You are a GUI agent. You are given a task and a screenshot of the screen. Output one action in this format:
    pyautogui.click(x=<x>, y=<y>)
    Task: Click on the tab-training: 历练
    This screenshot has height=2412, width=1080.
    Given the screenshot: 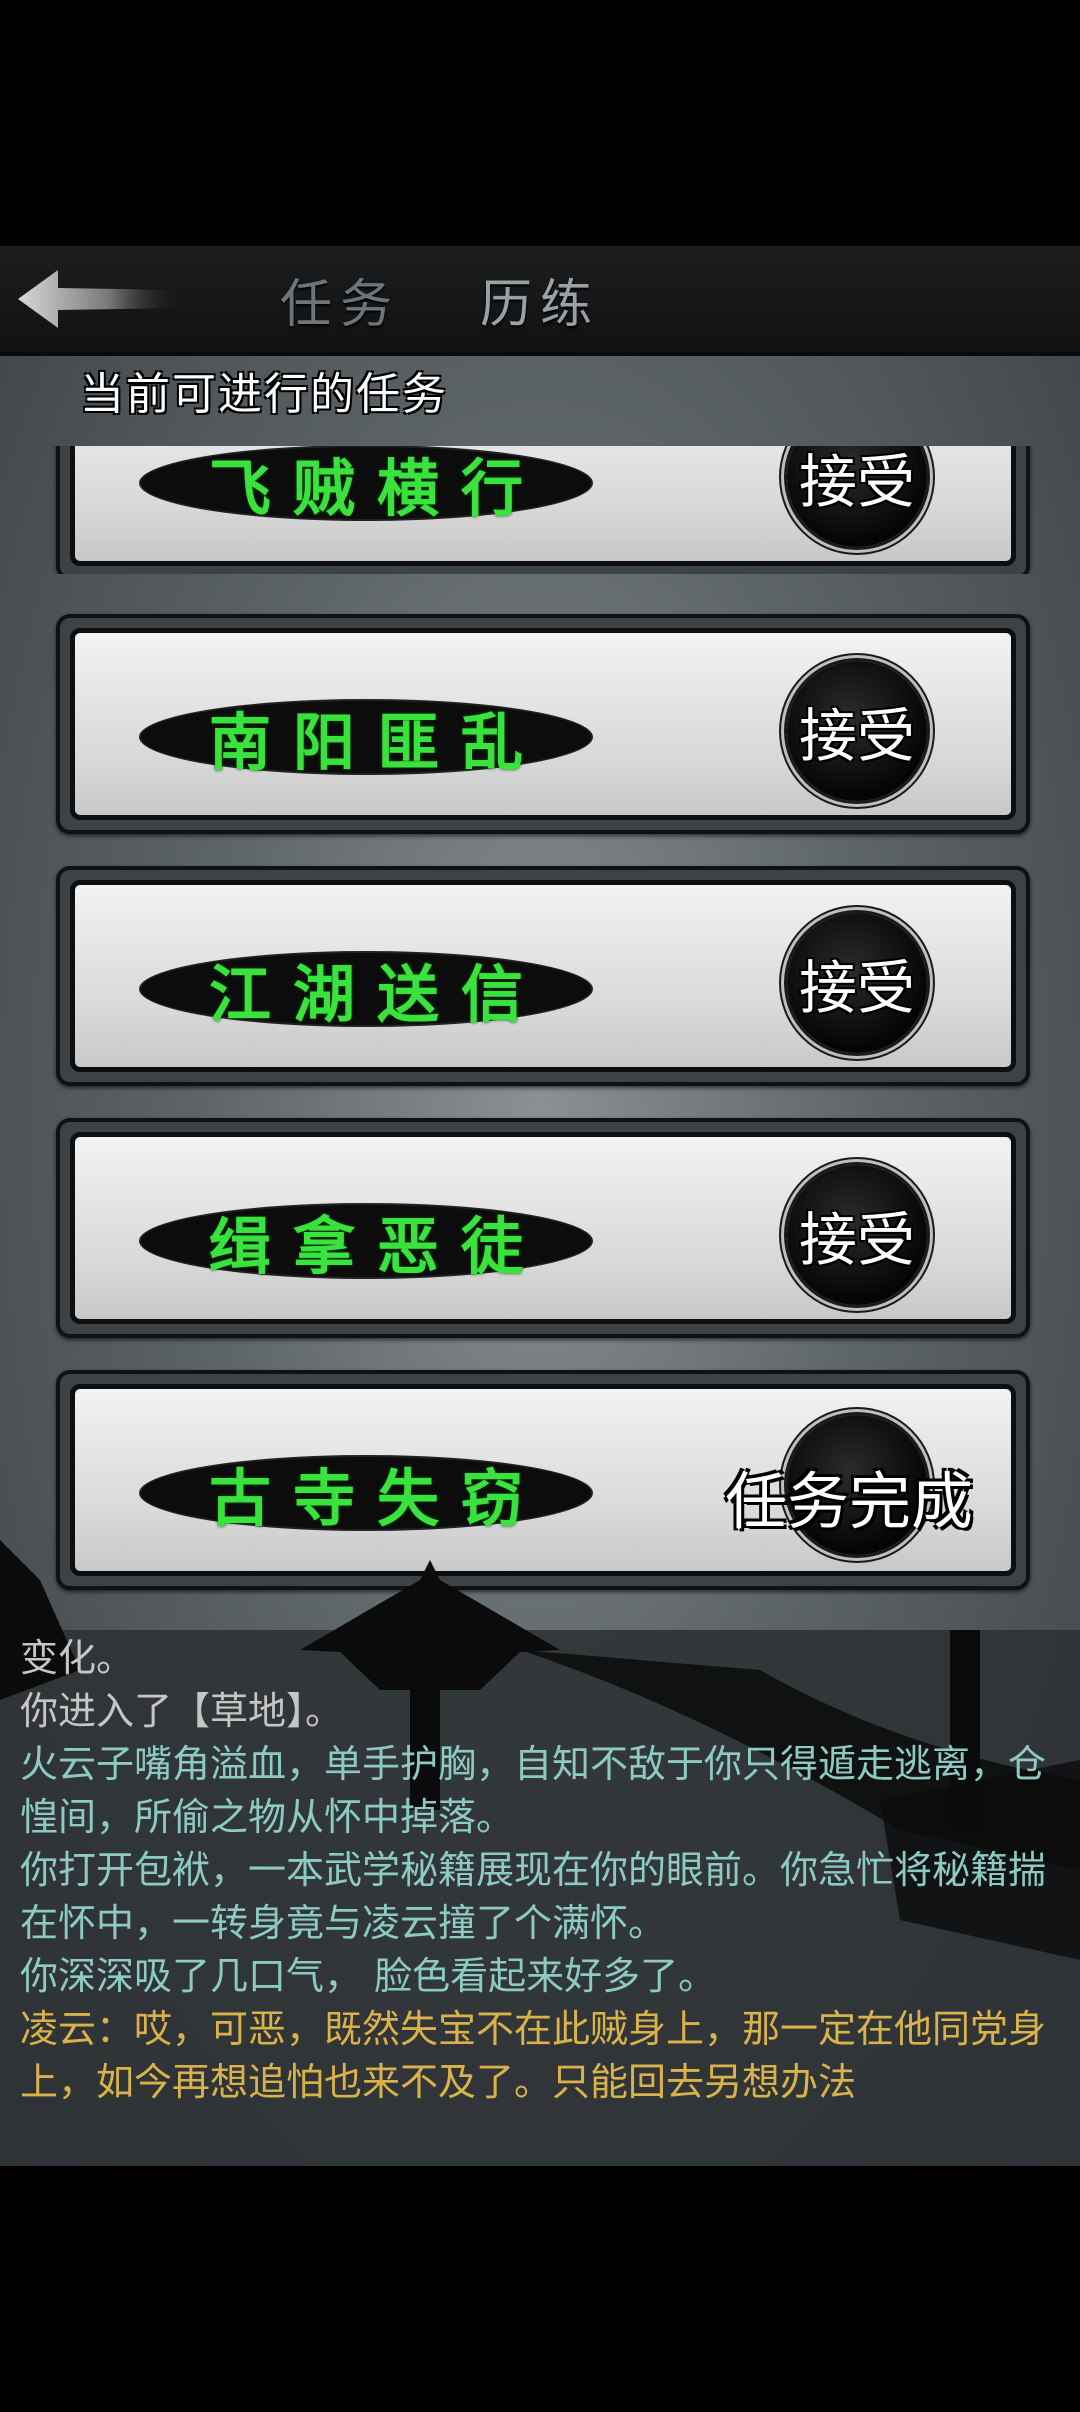 What is the action you would take?
    pyautogui.click(x=540, y=299)
    